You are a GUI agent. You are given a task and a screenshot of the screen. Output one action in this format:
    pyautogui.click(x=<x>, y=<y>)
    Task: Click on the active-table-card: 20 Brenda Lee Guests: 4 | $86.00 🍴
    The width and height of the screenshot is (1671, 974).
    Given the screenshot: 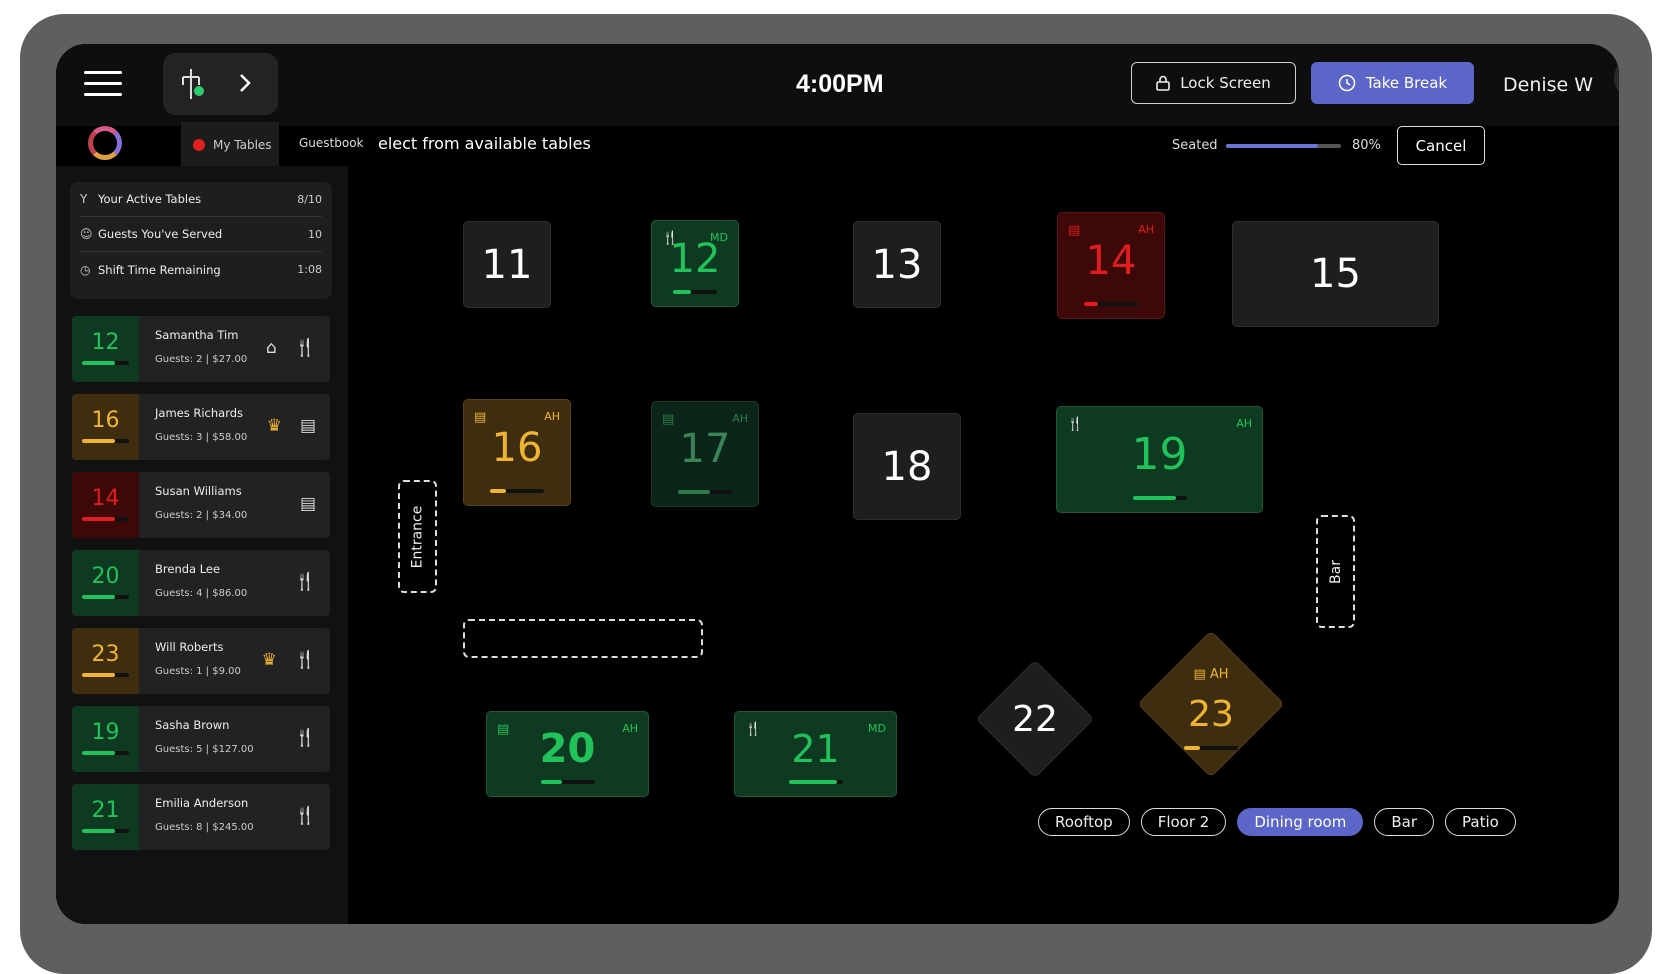 What is the action you would take?
    pyautogui.click(x=201, y=583)
    